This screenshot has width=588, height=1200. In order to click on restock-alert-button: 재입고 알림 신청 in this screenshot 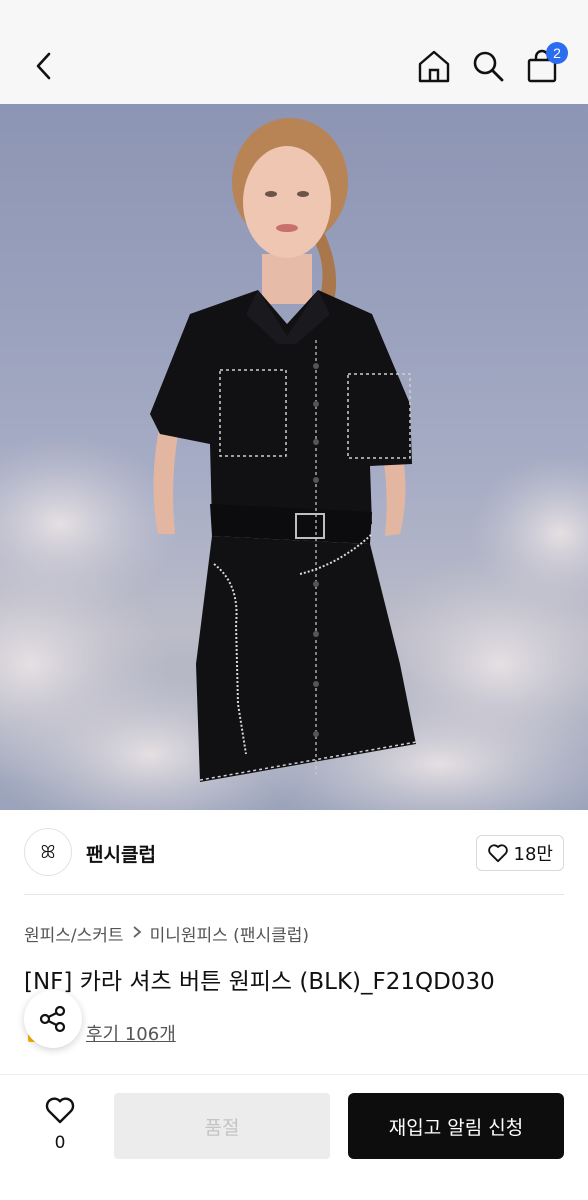, I will do `click(456, 1126)`.